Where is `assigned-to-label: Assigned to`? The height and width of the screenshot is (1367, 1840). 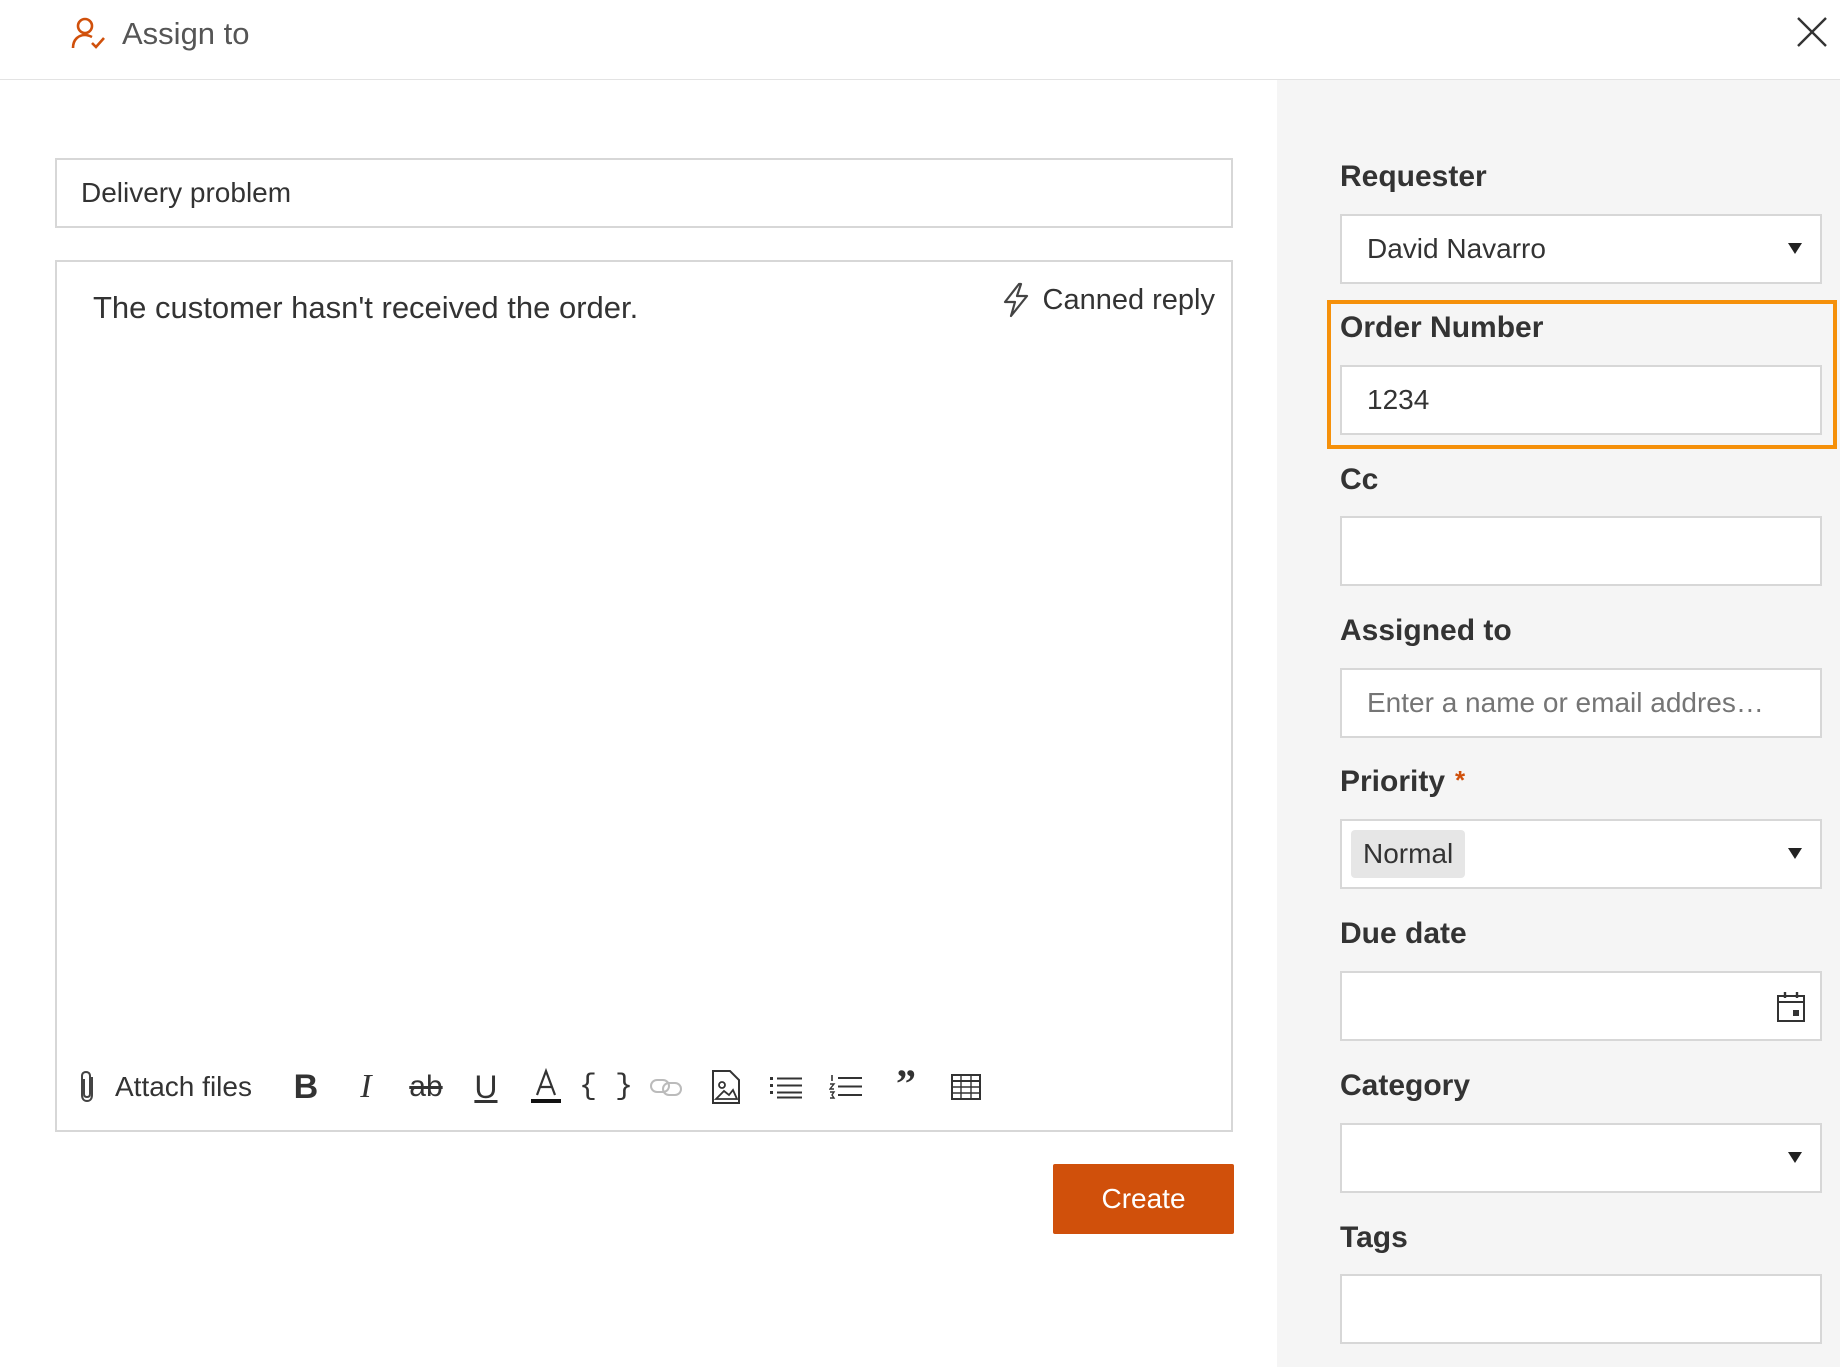
assigned-to-label: Assigned to is located at coordinates (1426, 630).